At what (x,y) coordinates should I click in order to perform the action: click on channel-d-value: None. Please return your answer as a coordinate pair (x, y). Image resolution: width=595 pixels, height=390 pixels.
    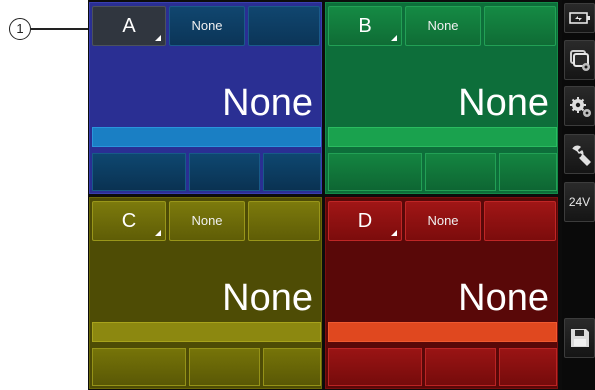
    Looking at the image, I should click on (503, 298).